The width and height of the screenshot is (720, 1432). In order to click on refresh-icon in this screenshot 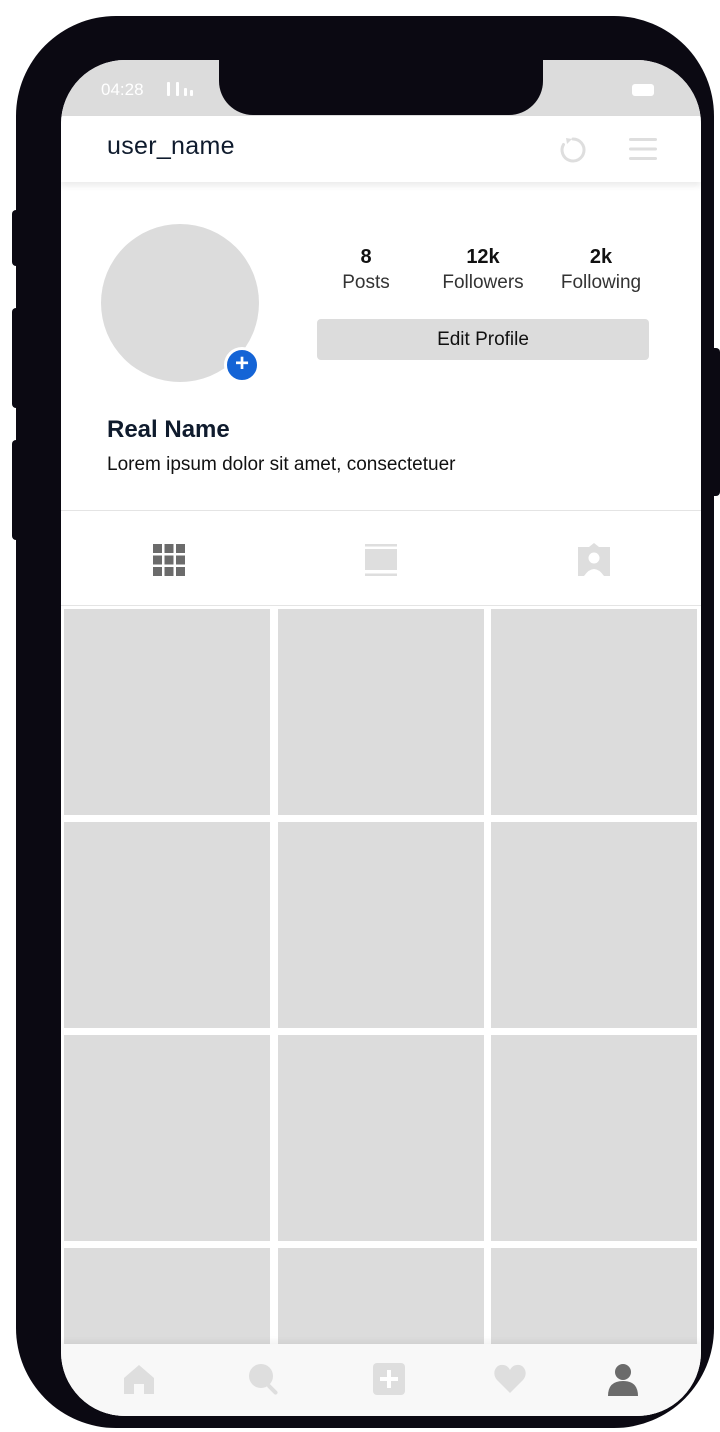, I will do `click(573, 150)`.